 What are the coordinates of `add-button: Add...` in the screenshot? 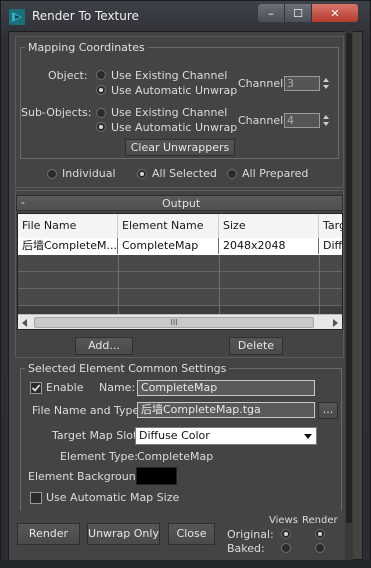 It's located at (104, 346).